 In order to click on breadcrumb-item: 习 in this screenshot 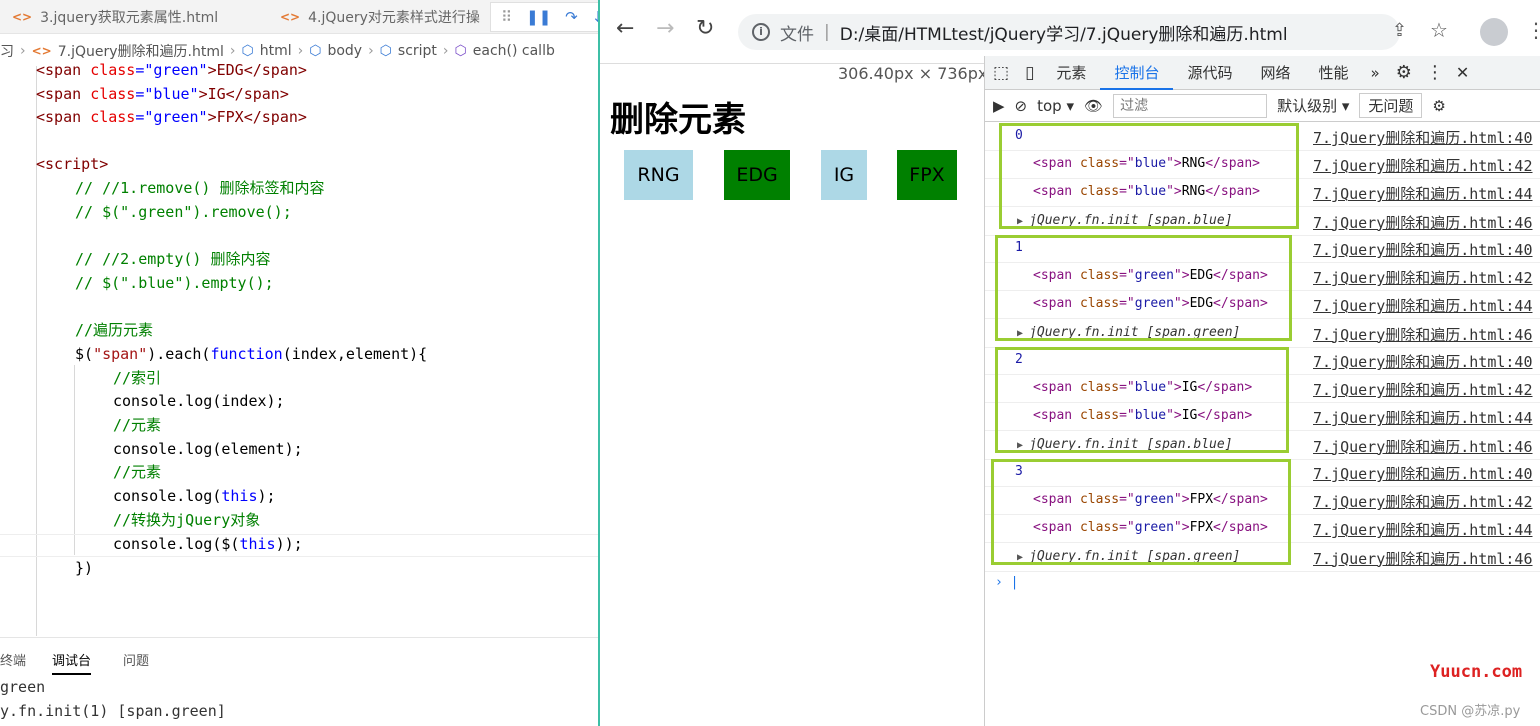, I will do `click(7, 51)`.